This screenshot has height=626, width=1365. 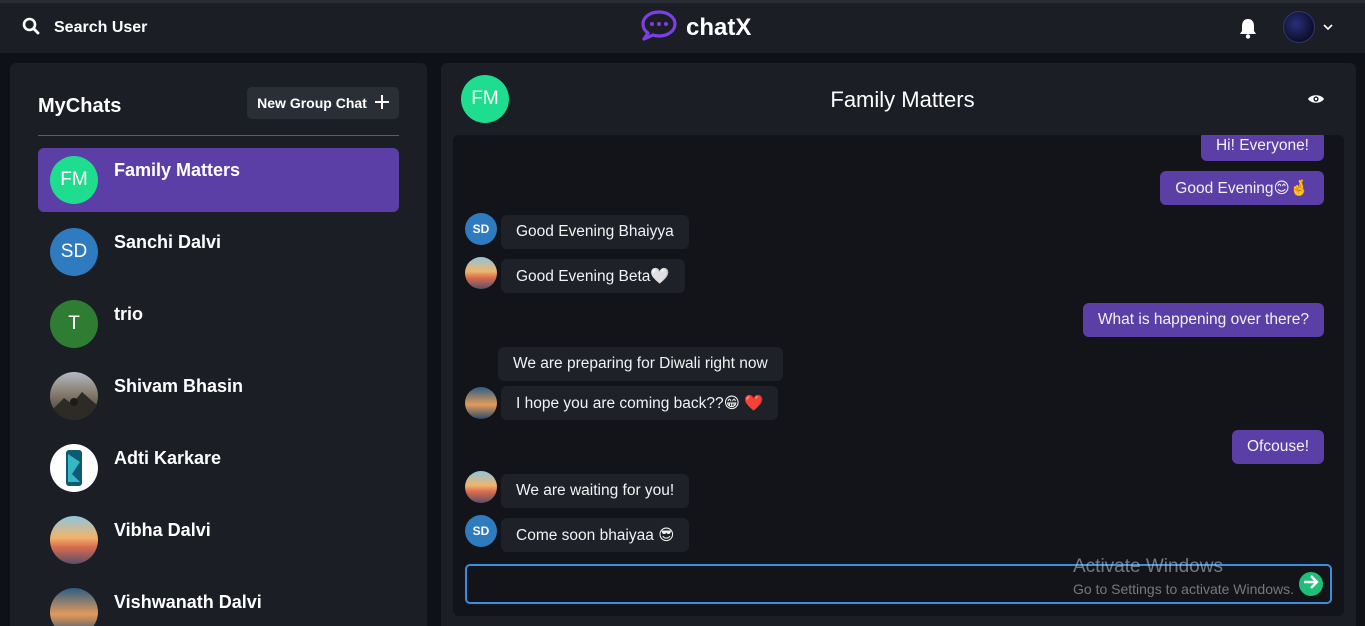 I want to click on avatar: T, so click(x=74, y=324).